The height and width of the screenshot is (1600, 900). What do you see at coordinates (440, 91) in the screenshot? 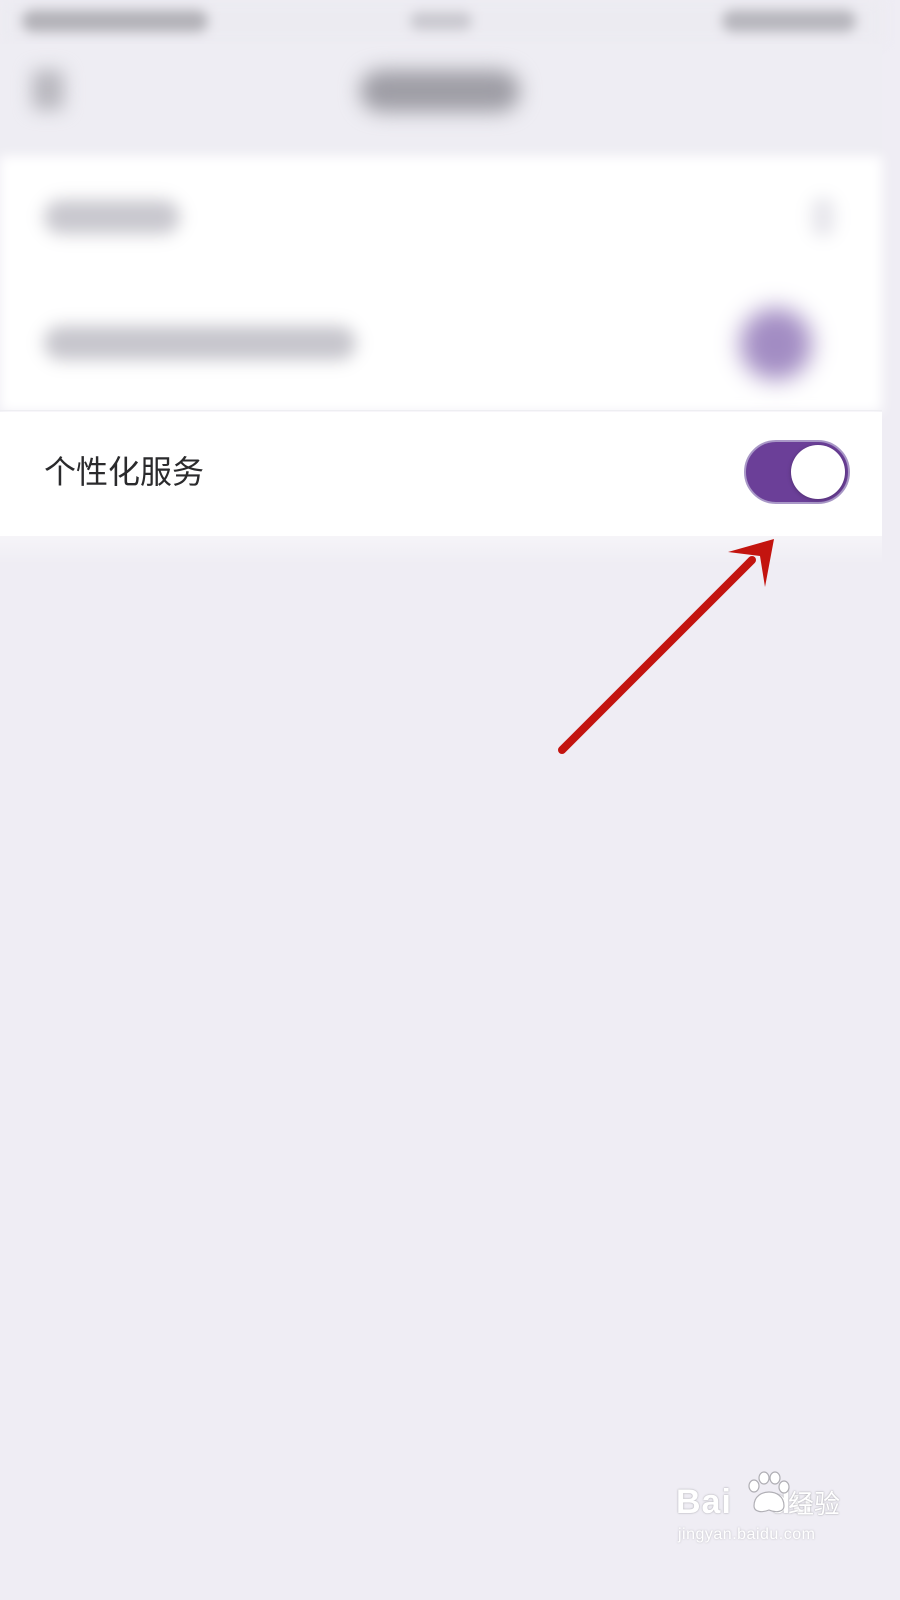
I see `page-title-blurred` at bounding box center [440, 91].